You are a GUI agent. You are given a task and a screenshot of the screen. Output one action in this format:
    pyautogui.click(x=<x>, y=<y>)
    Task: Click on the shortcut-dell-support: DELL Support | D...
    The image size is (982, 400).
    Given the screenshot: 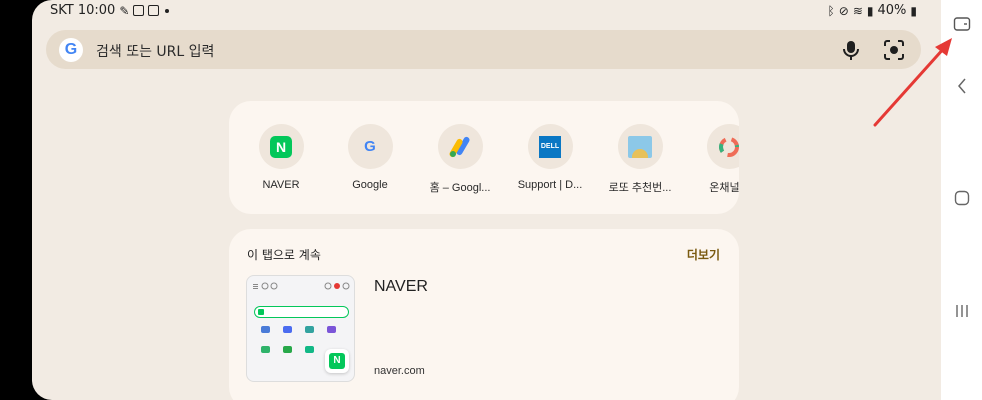 What is the action you would take?
    pyautogui.click(x=550, y=157)
    